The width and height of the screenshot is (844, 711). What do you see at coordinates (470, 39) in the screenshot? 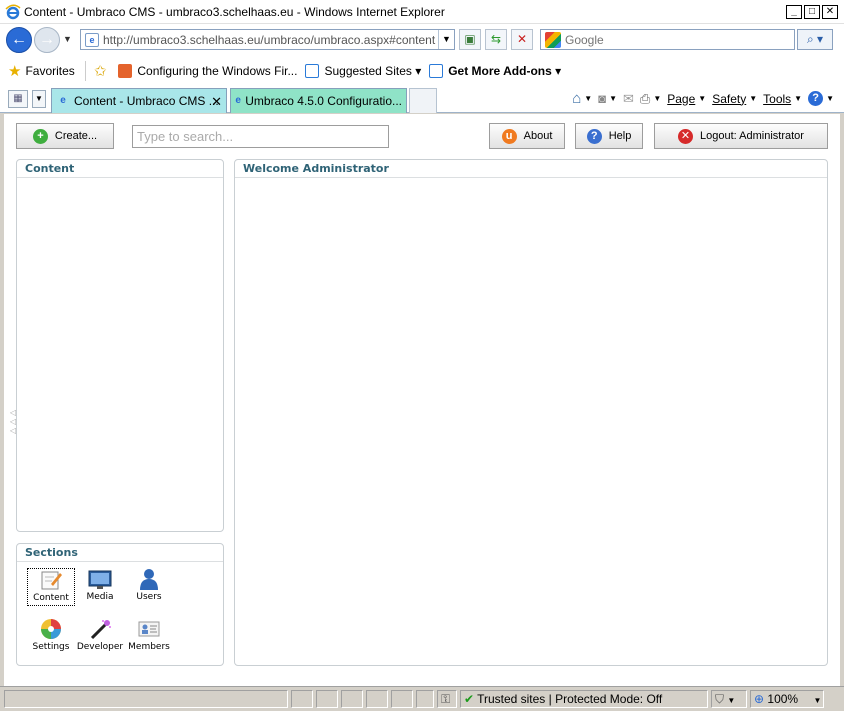
I see `compatibility-view-button: ▣` at bounding box center [470, 39].